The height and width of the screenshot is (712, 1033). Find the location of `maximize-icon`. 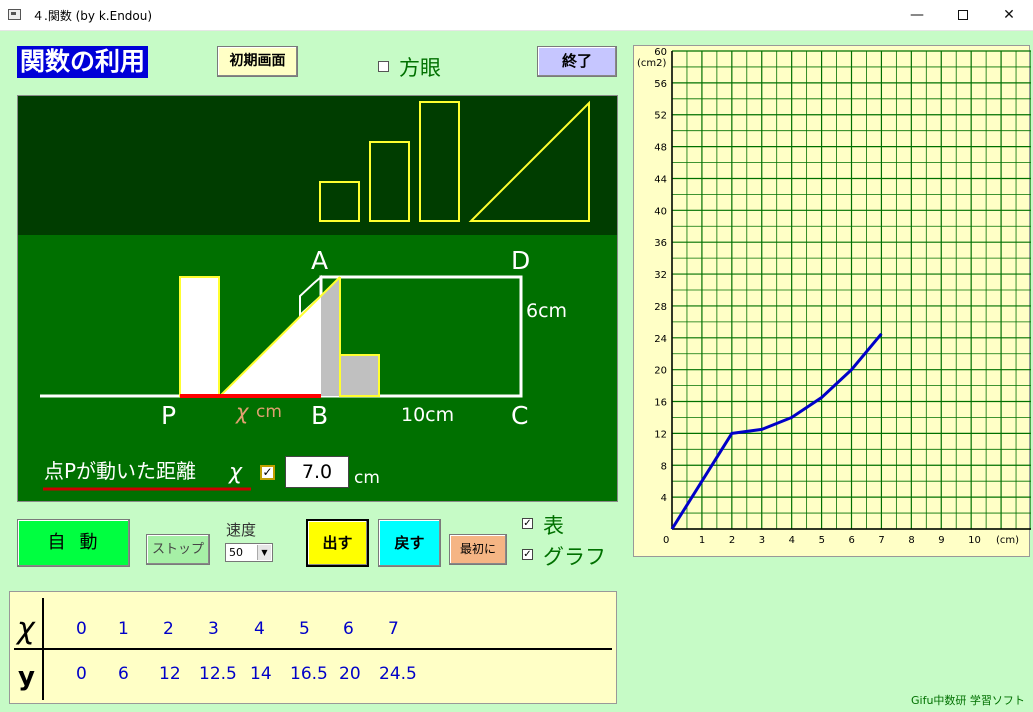

maximize-icon is located at coordinates (963, 15).